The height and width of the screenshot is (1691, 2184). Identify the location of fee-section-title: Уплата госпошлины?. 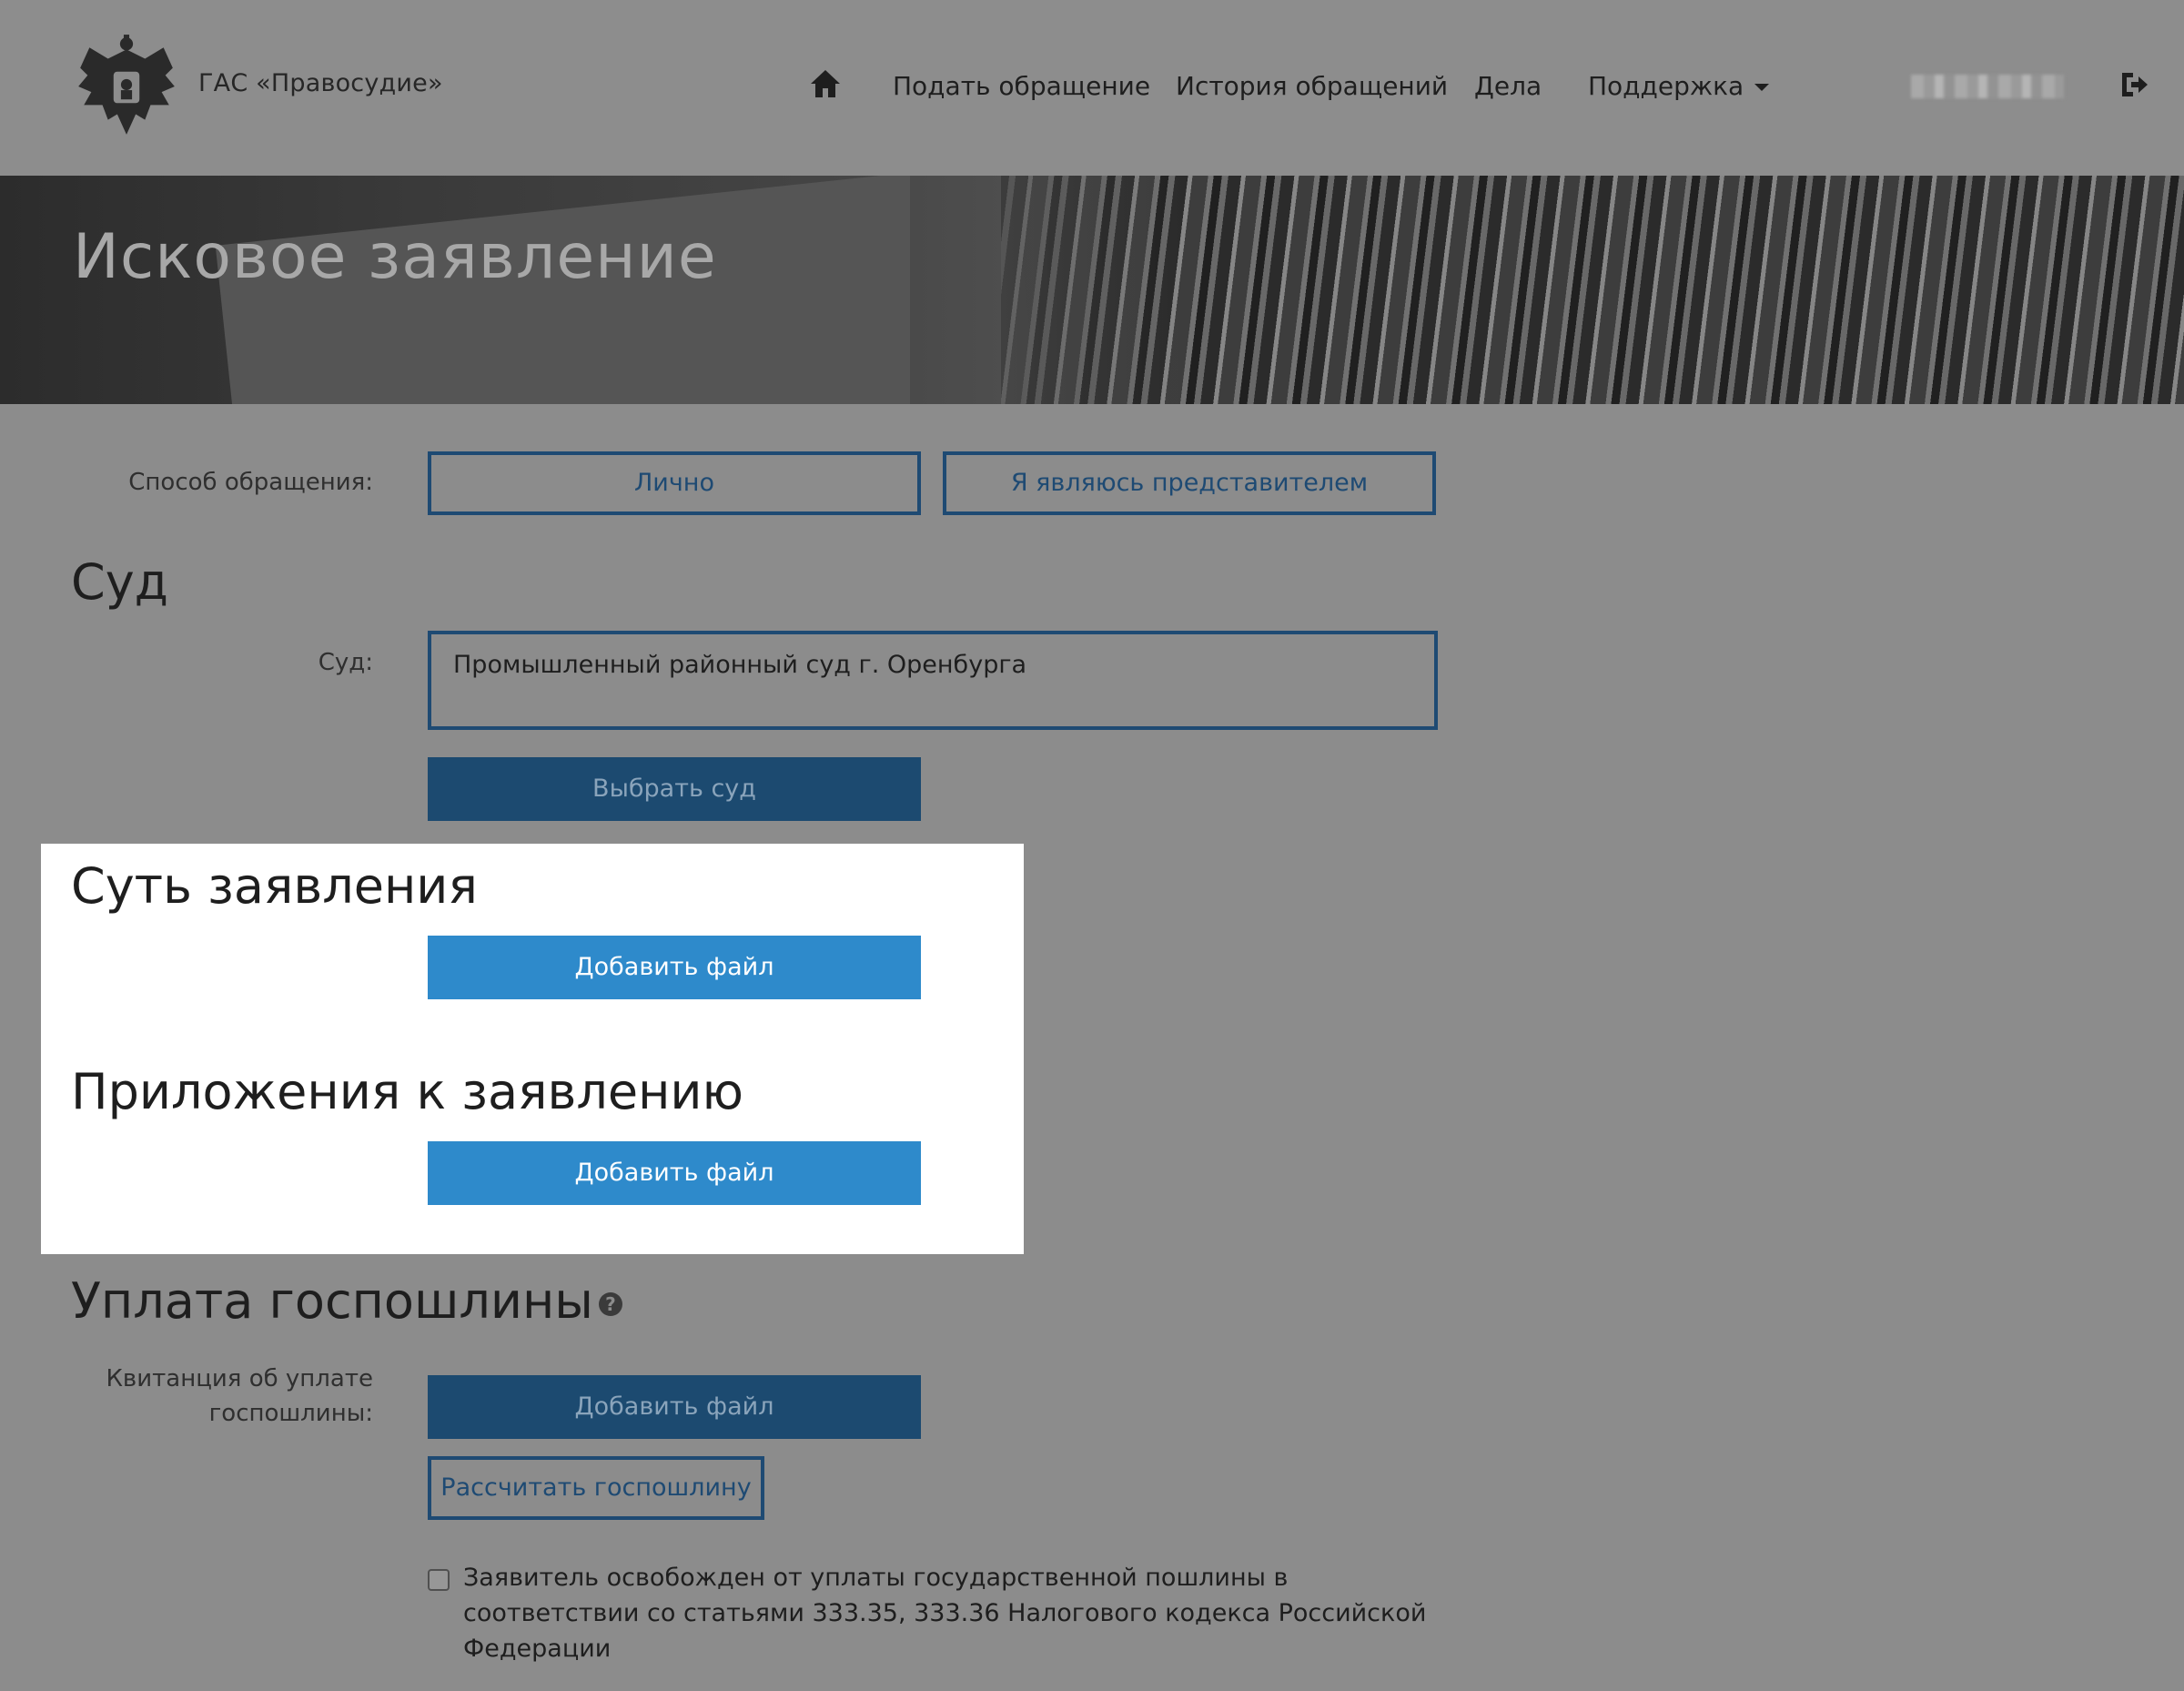
(346, 1301).